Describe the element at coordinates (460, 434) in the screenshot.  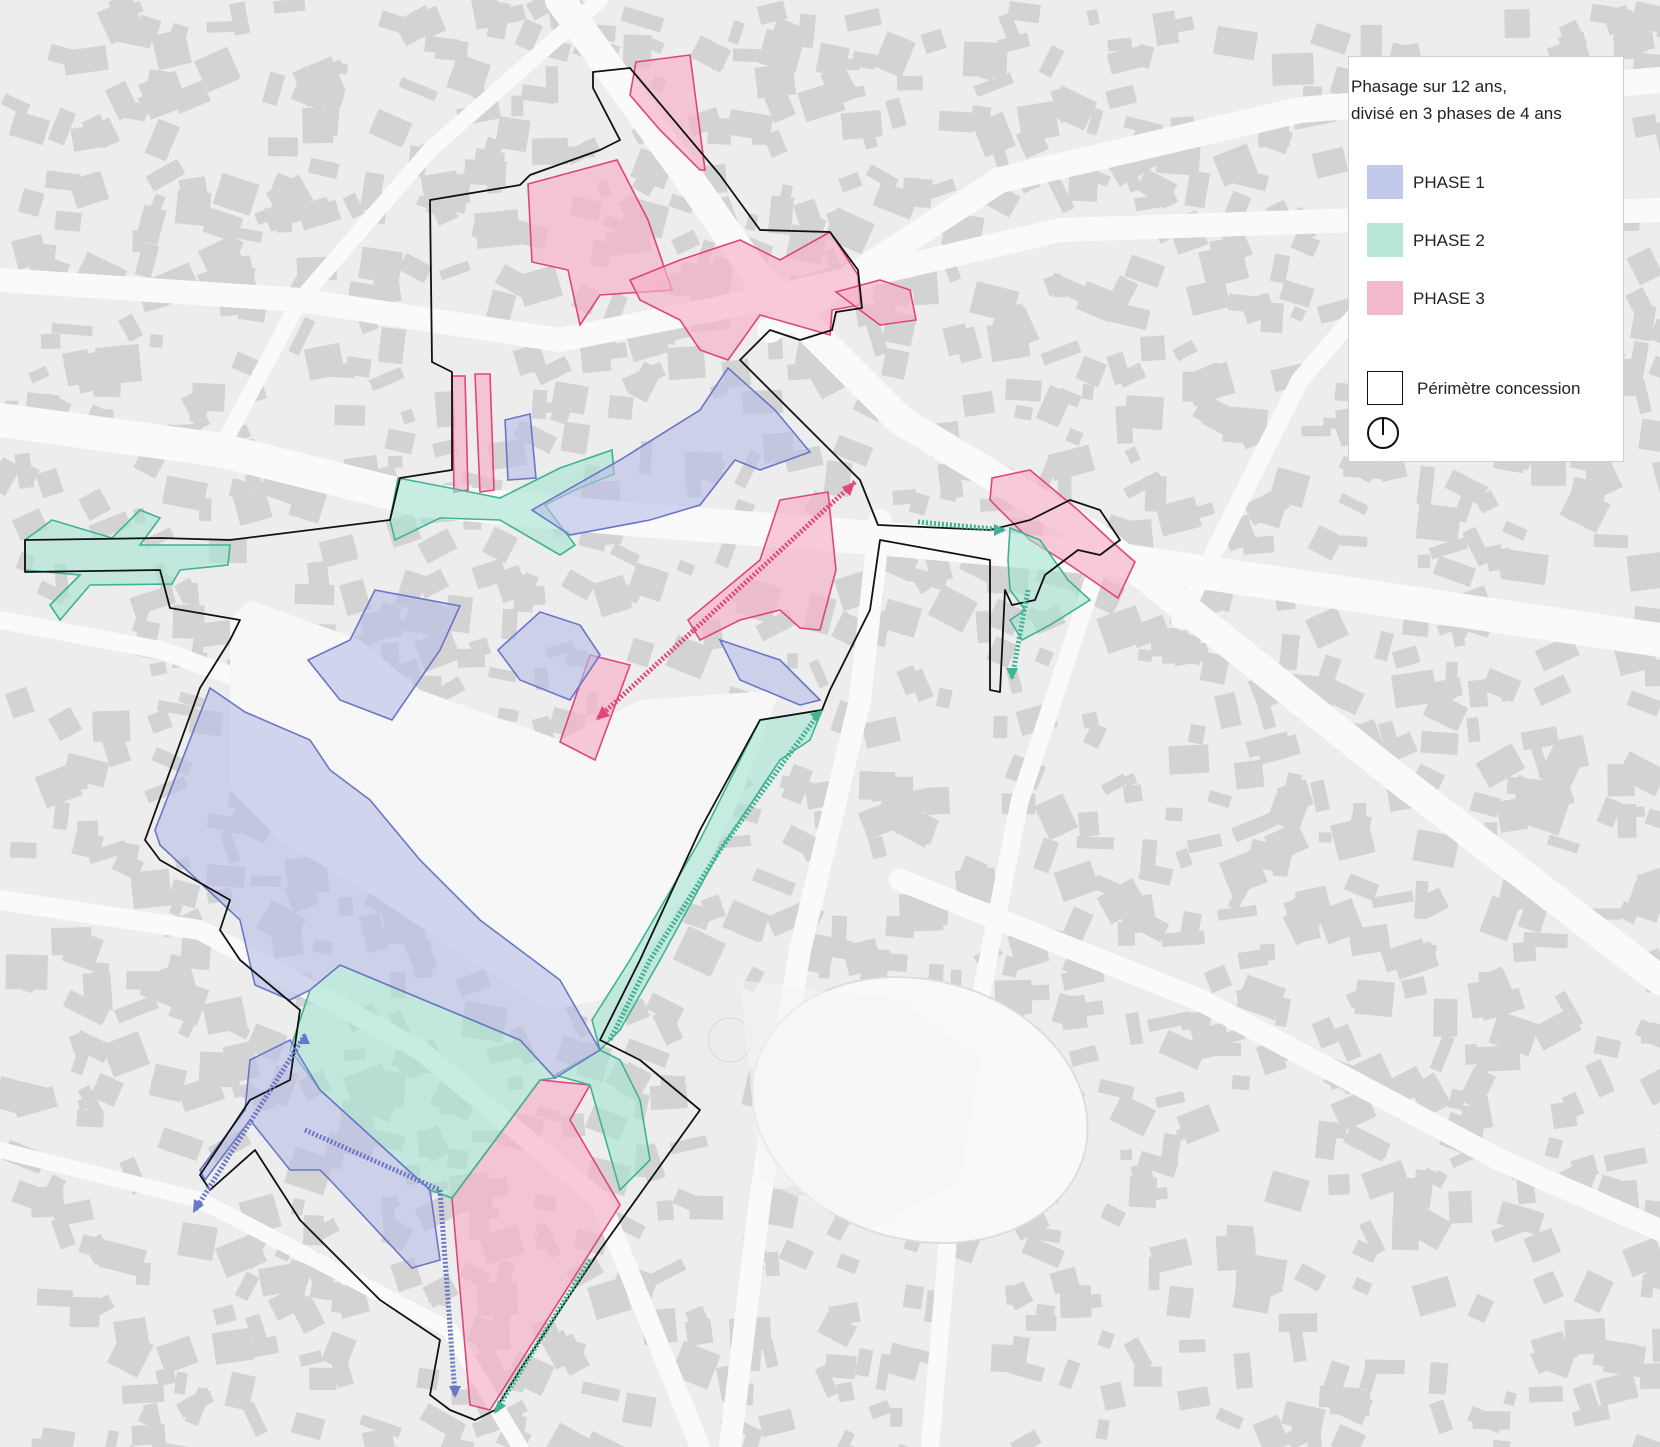
I see `phase3-strip-a` at that location.